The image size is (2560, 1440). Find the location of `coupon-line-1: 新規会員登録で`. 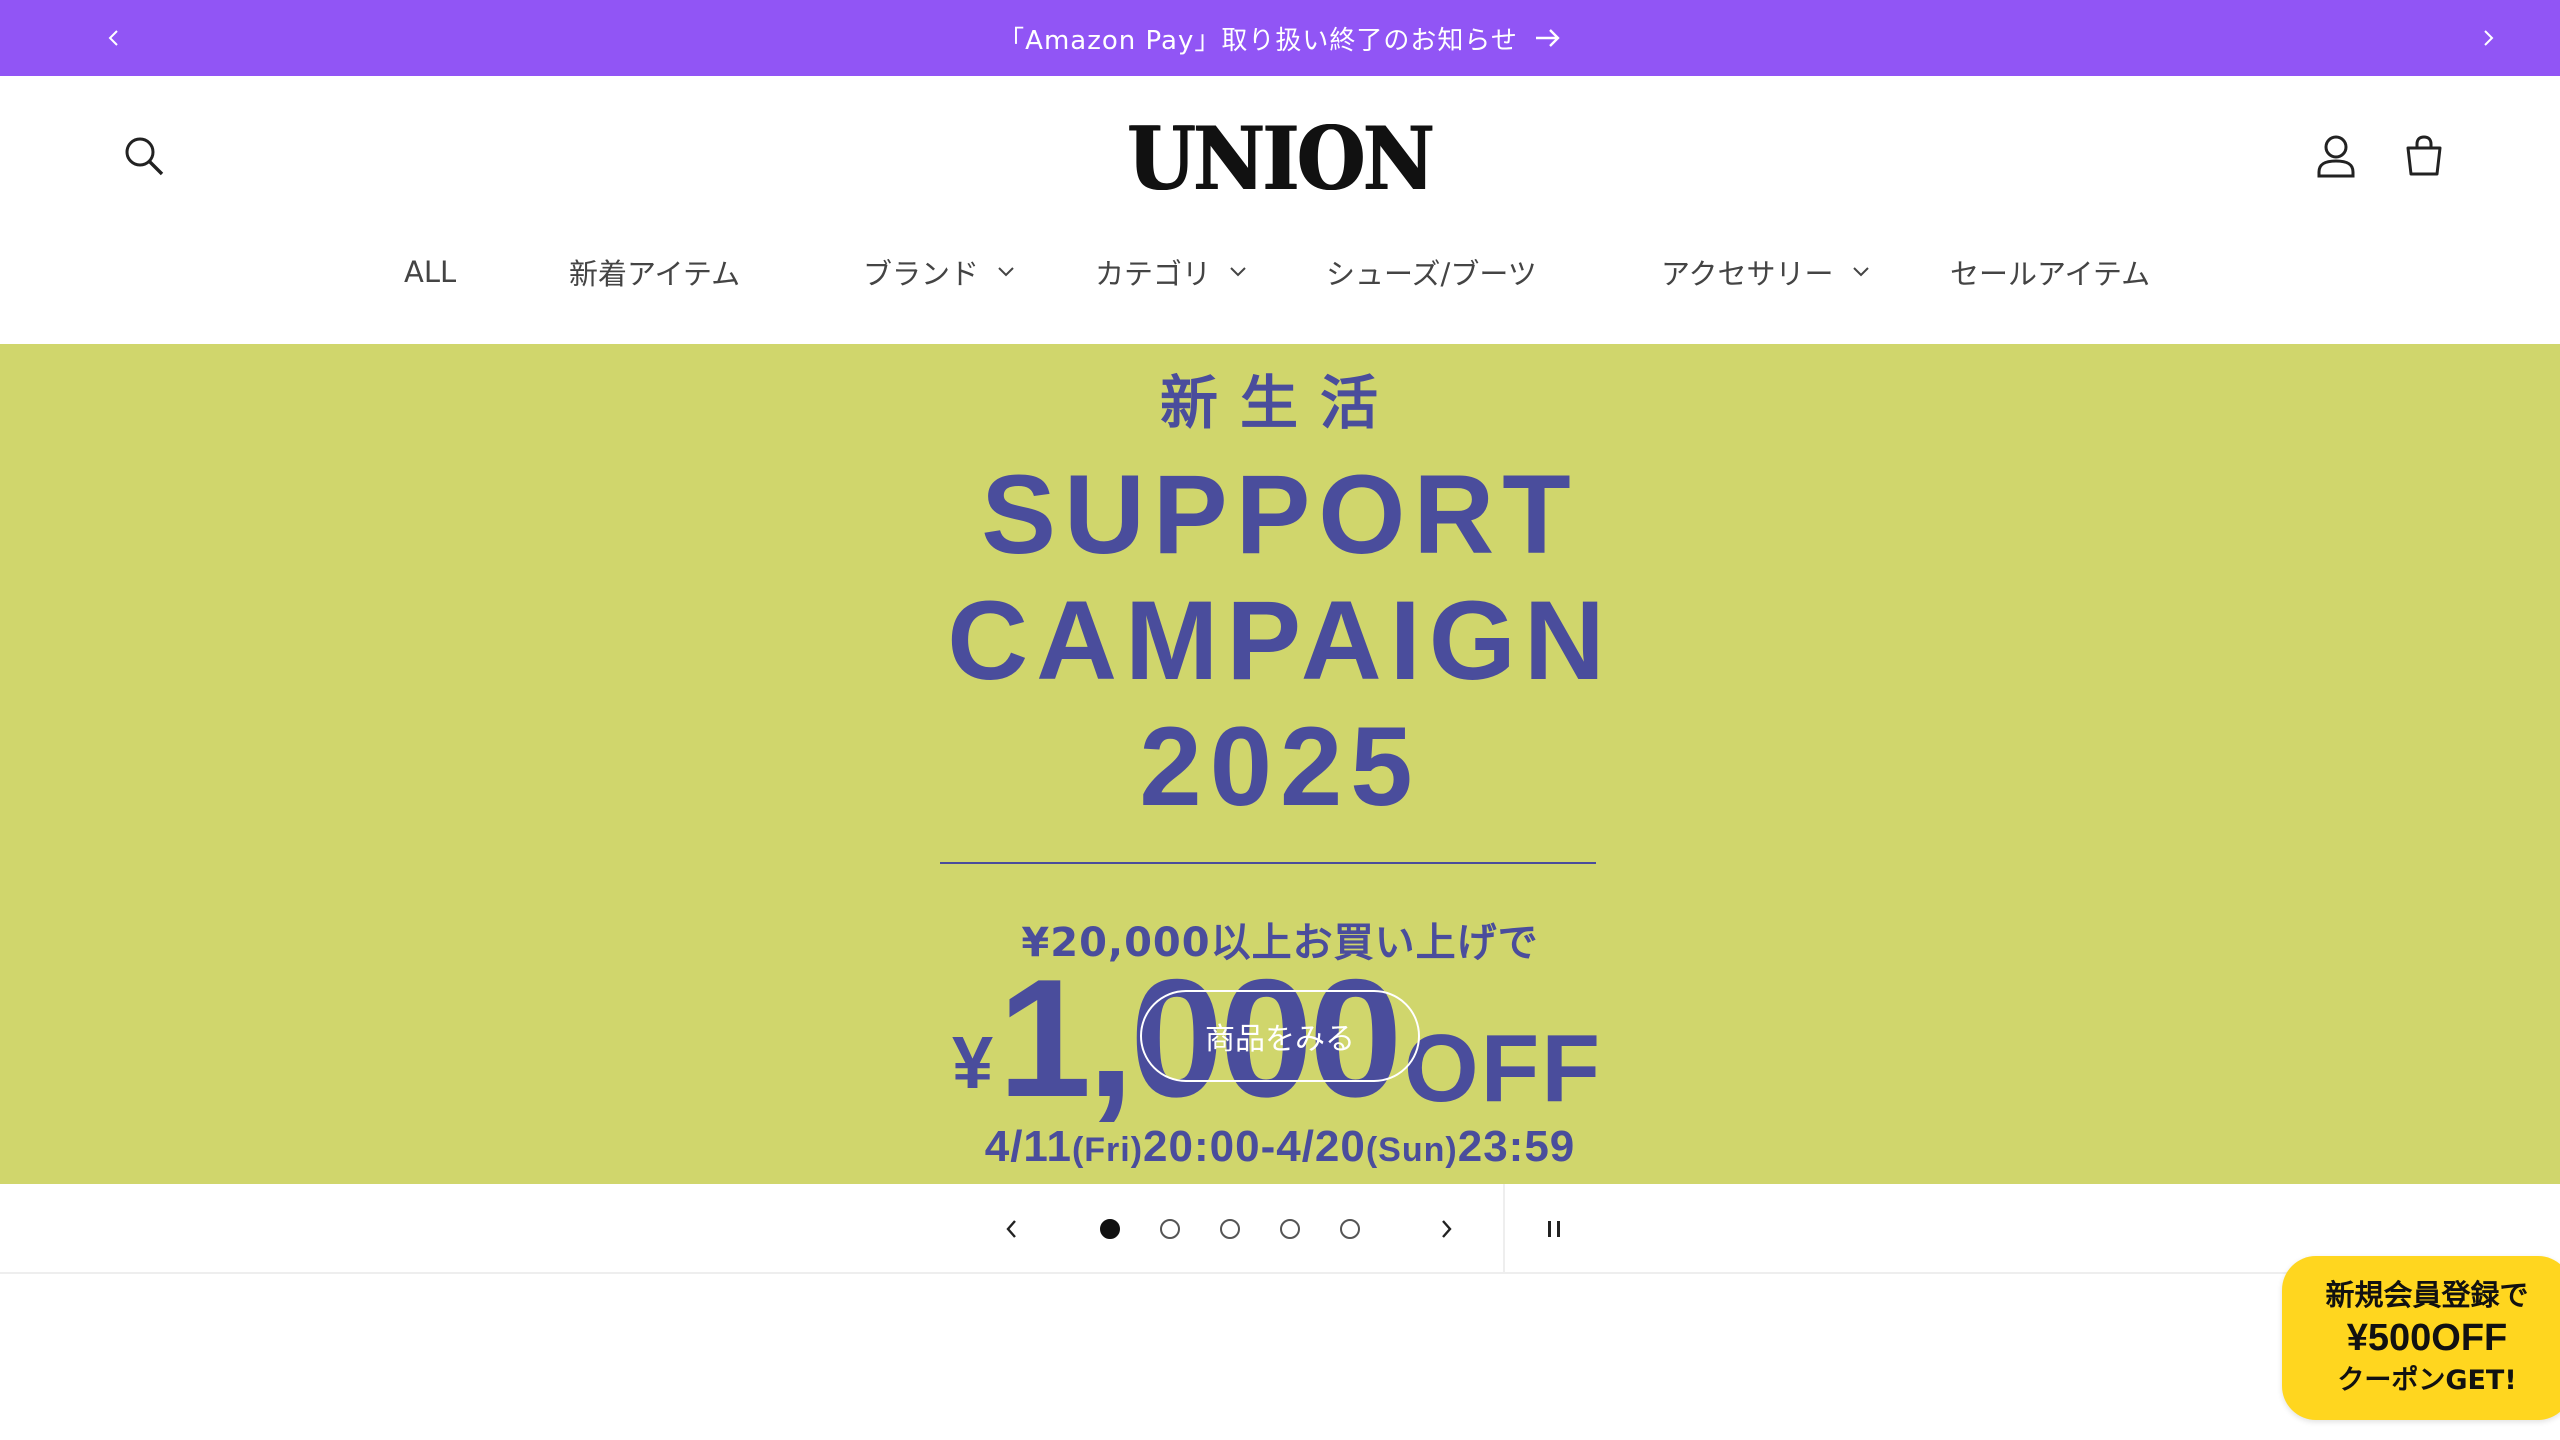

coupon-line-1: 新規会員登録で is located at coordinates (2427, 1295).